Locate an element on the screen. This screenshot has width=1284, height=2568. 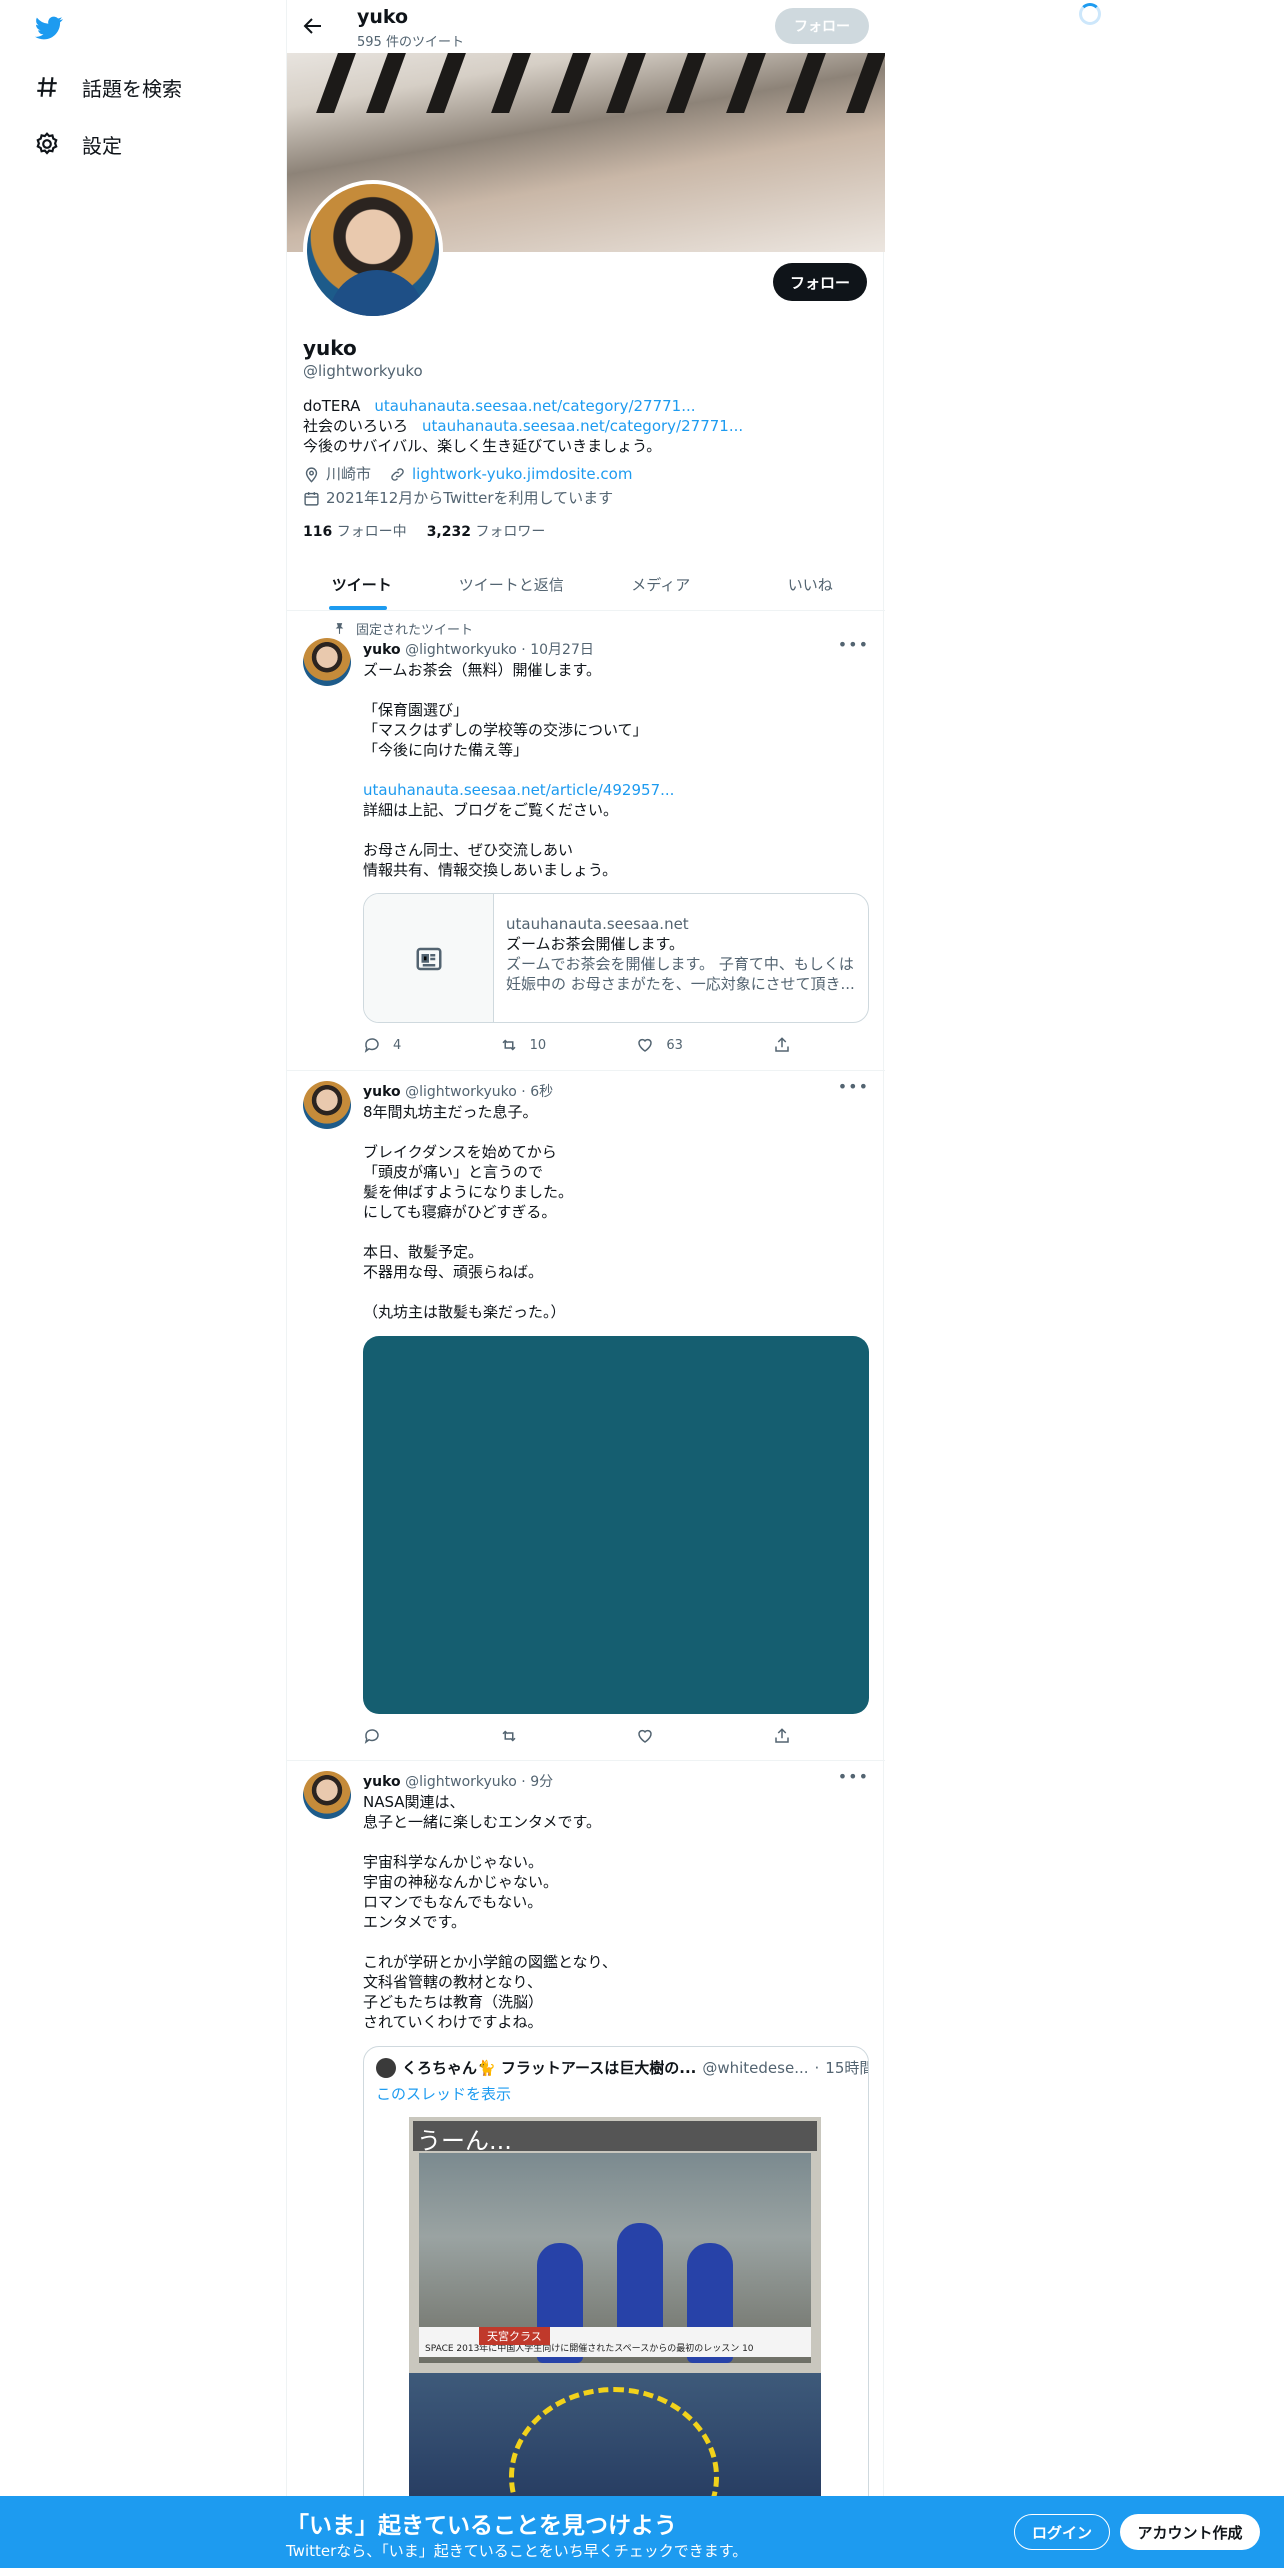
follow-button: フォロー is located at coordinates (820, 282).